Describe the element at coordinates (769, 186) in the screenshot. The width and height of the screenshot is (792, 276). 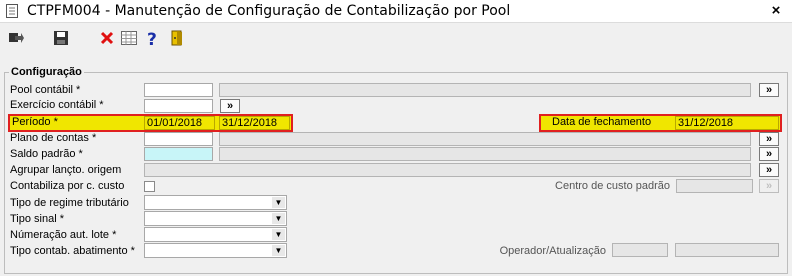
I see `centro-custo-lookup-button: »` at that location.